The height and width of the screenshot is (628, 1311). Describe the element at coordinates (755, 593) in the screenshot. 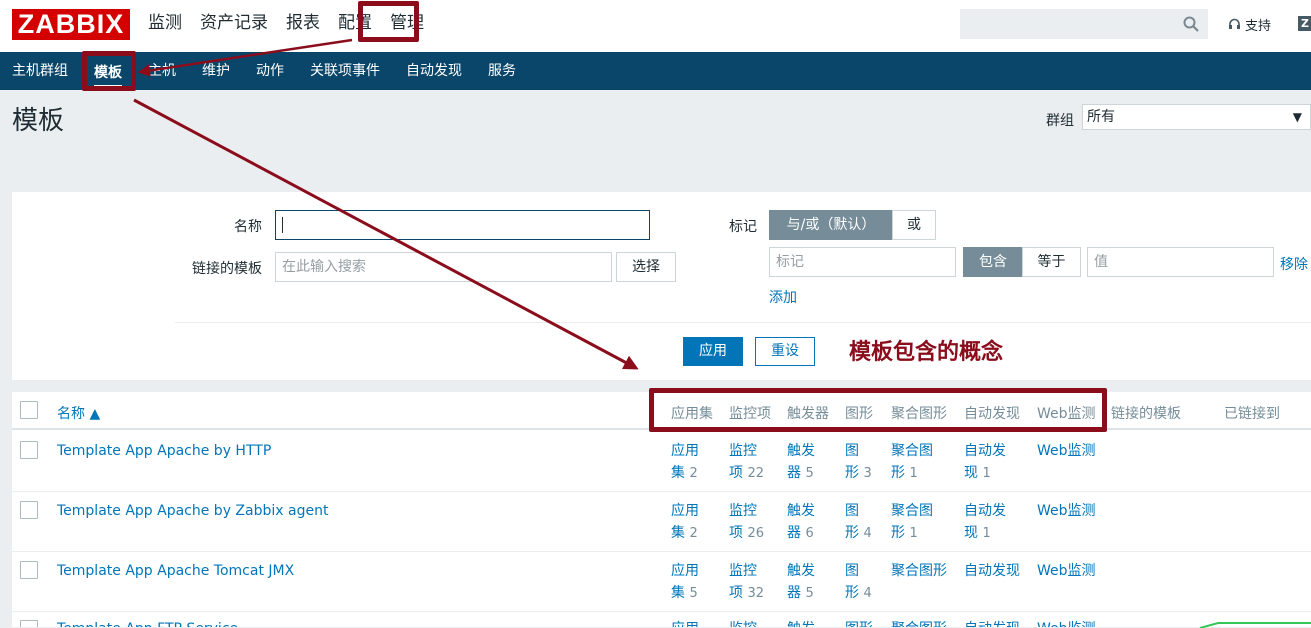

I see `cell-count: 32` at that location.